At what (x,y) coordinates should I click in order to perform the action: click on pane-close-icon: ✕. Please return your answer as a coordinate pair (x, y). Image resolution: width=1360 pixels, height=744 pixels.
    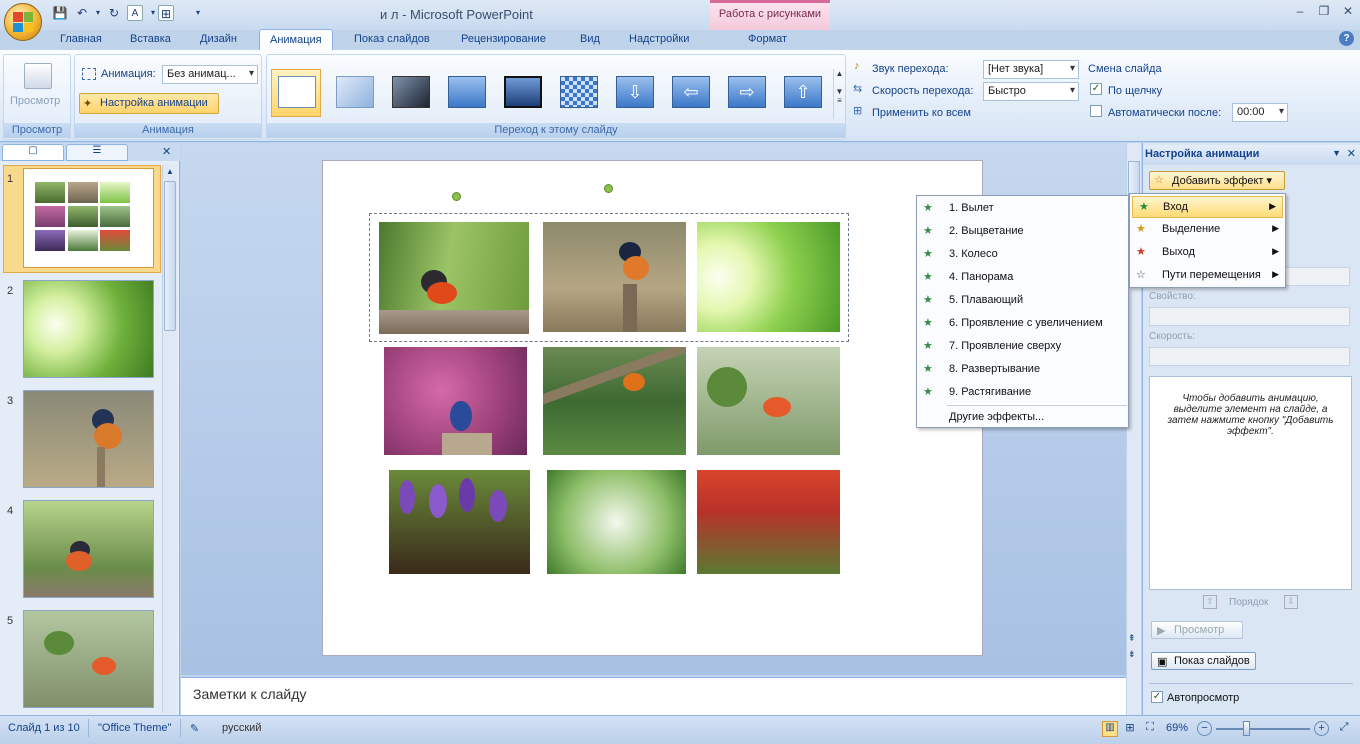
    Looking at the image, I should click on (1351, 153).